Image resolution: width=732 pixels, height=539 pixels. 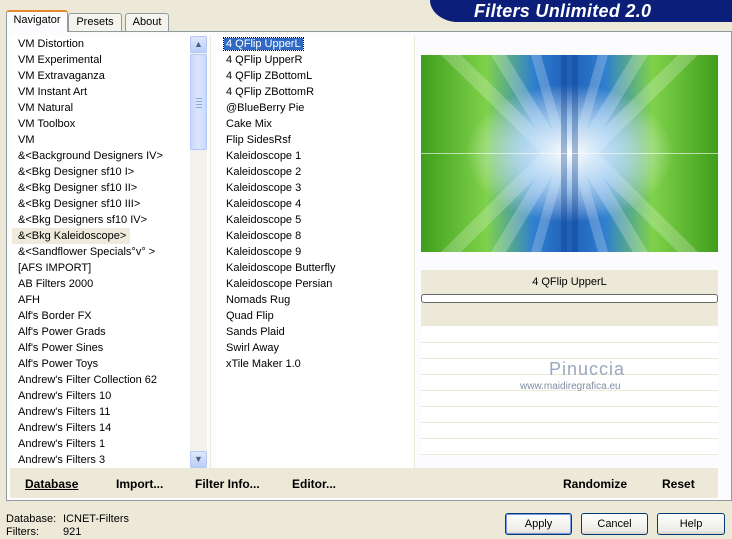 I want to click on category-item: &<Bkg Designer sf10 I>, so click(x=101, y=172).